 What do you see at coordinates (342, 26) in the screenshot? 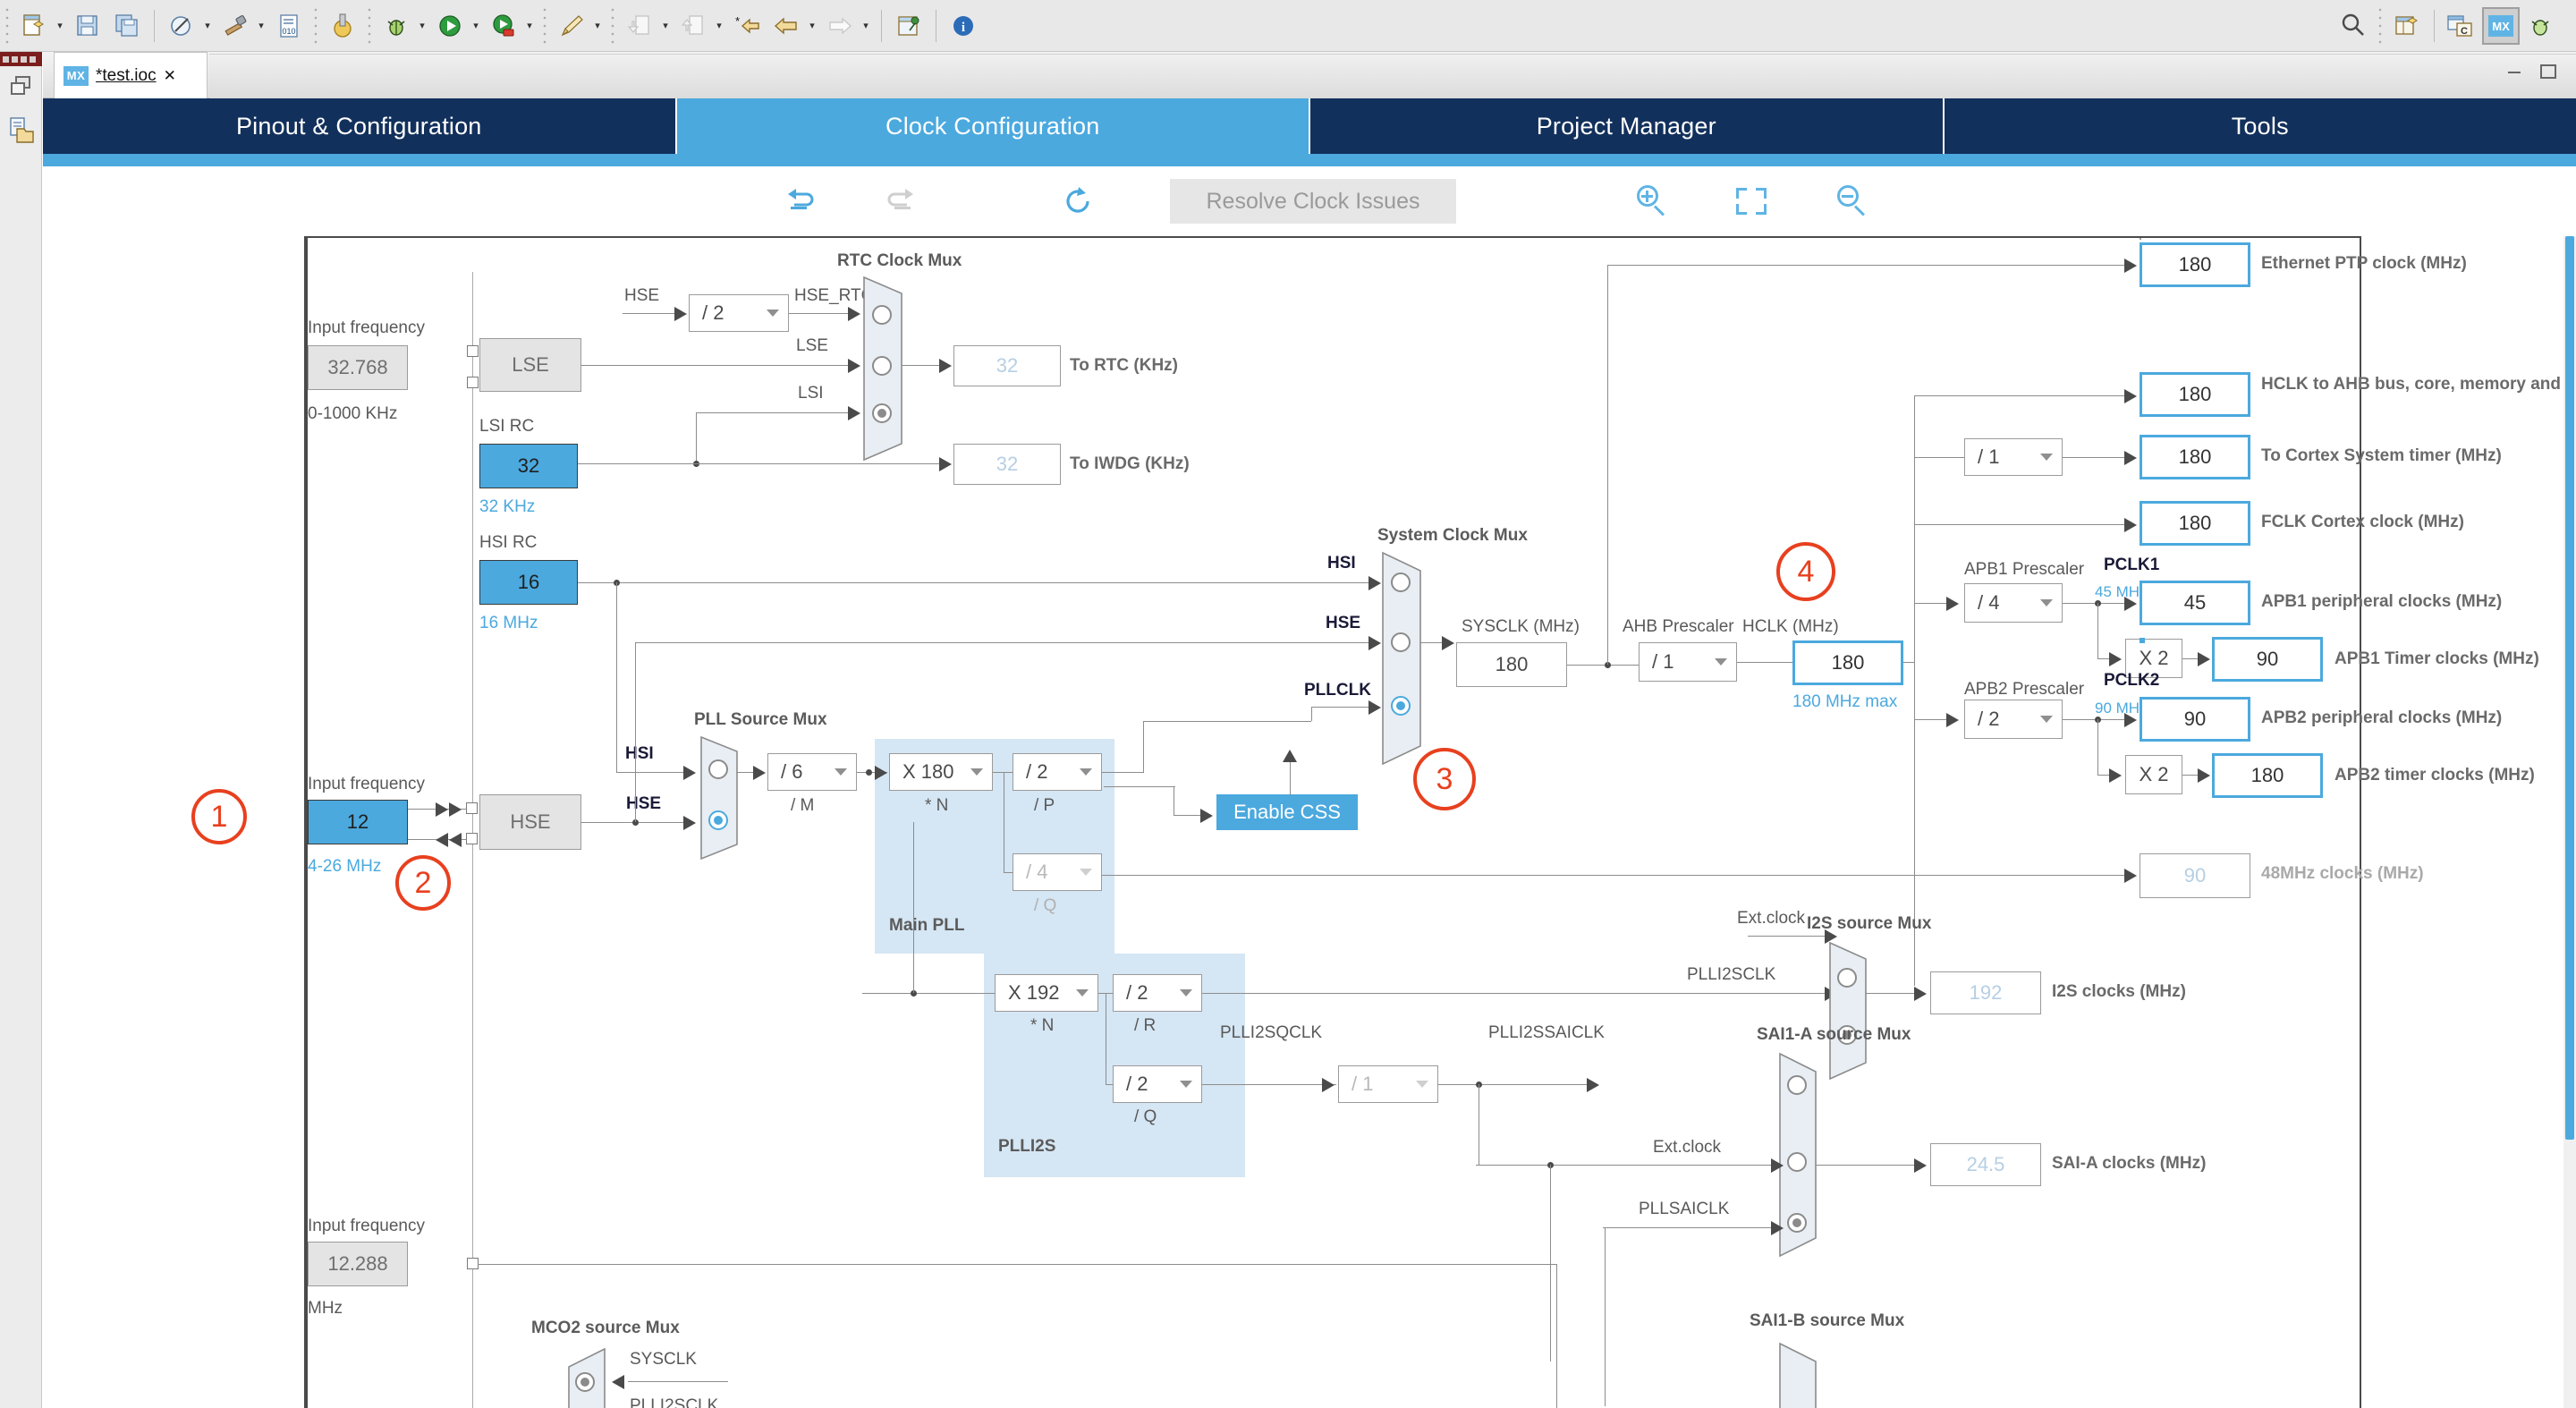
I see `gear-icon` at bounding box center [342, 26].